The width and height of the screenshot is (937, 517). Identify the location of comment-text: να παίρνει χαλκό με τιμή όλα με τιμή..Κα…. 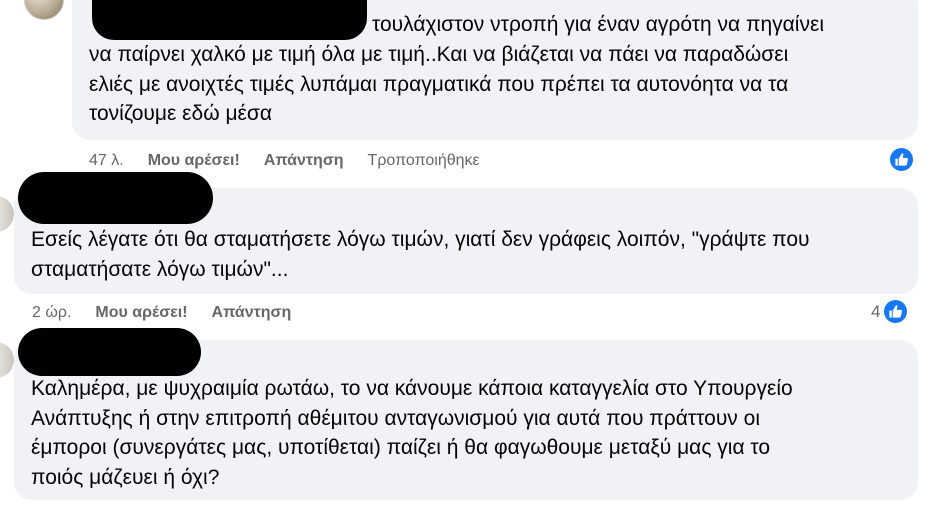
(438, 84).